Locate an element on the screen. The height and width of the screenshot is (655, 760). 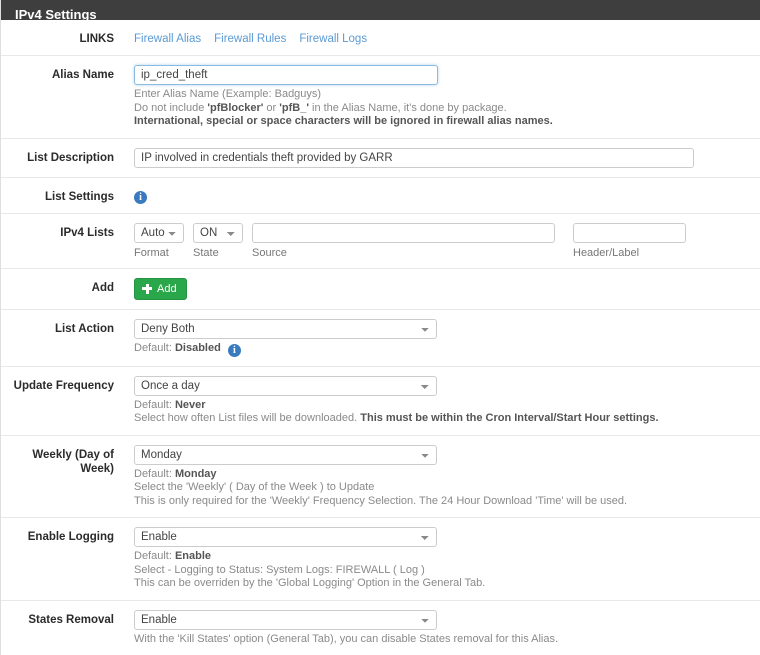
source-caption: Source is located at coordinates (403, 253).